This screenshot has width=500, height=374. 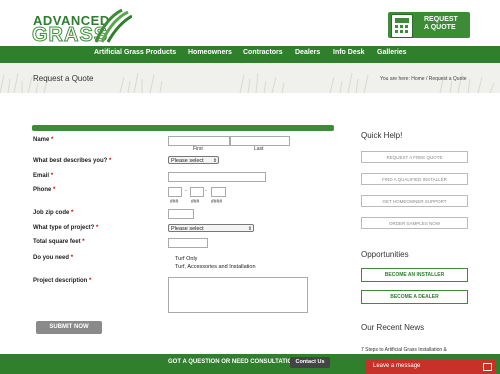 I want to click on become-installer-button: BECOME AN INSTALLER, so click(x=414, y=275).